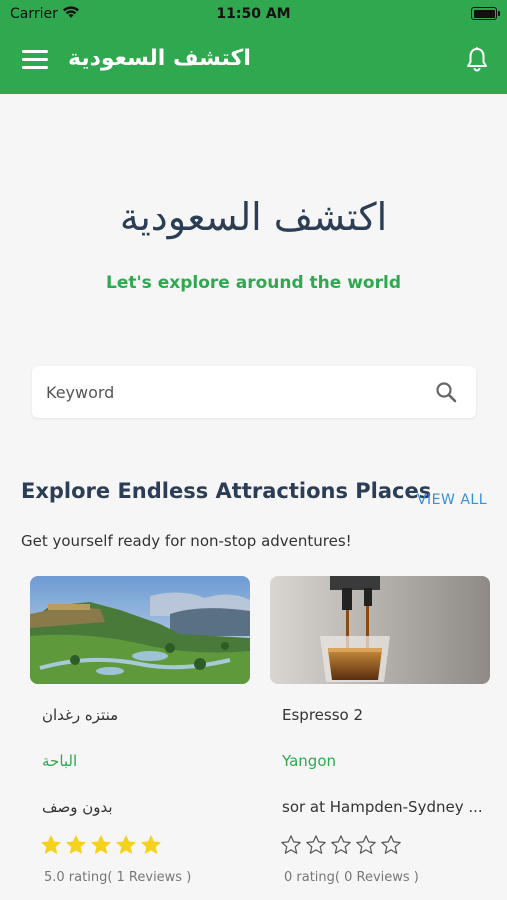 The image size is (507, 900). I want to click on rating-text: 0 rating( 0 Reviews ), so click(351, 877).